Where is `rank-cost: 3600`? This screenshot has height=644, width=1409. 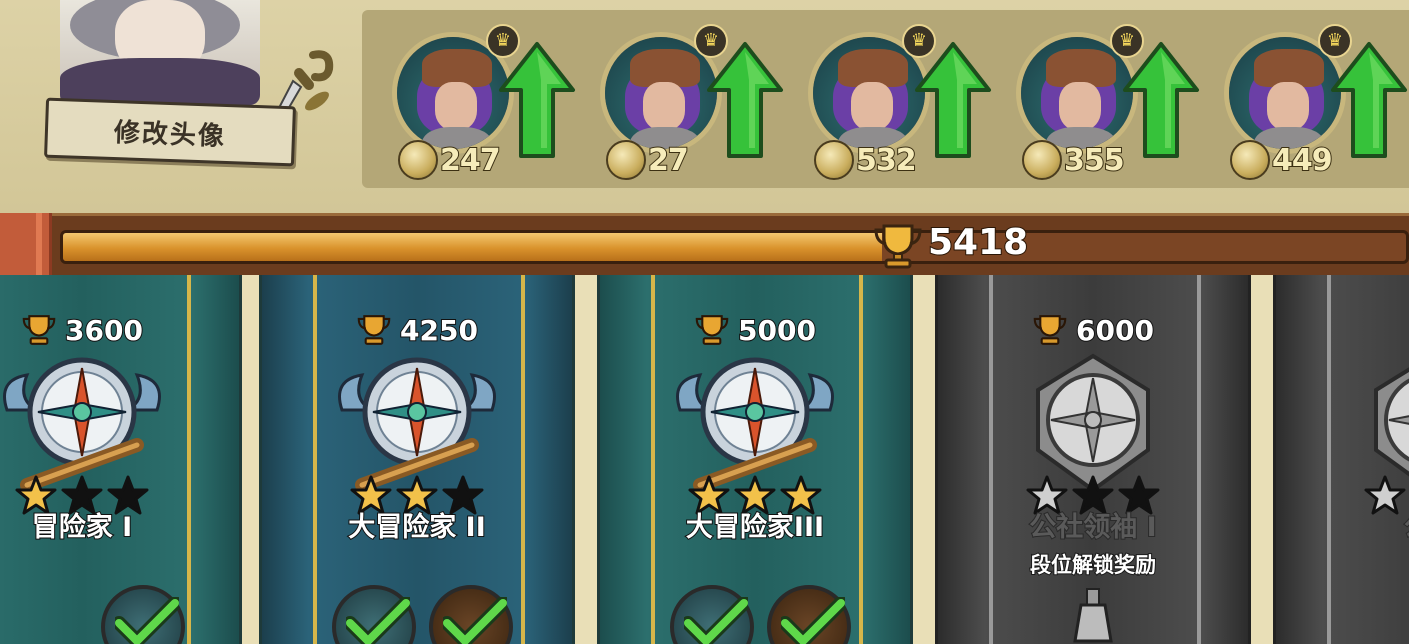
rank-cost: 3600 is located at coordinates (119, 330).